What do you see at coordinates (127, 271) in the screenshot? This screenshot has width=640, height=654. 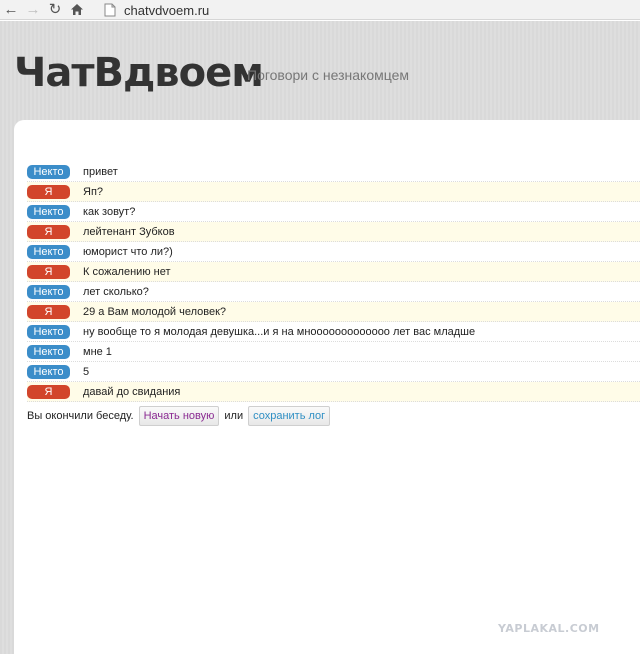 I see `message-text: К сожалению нет` at bounding box center [127, 271].